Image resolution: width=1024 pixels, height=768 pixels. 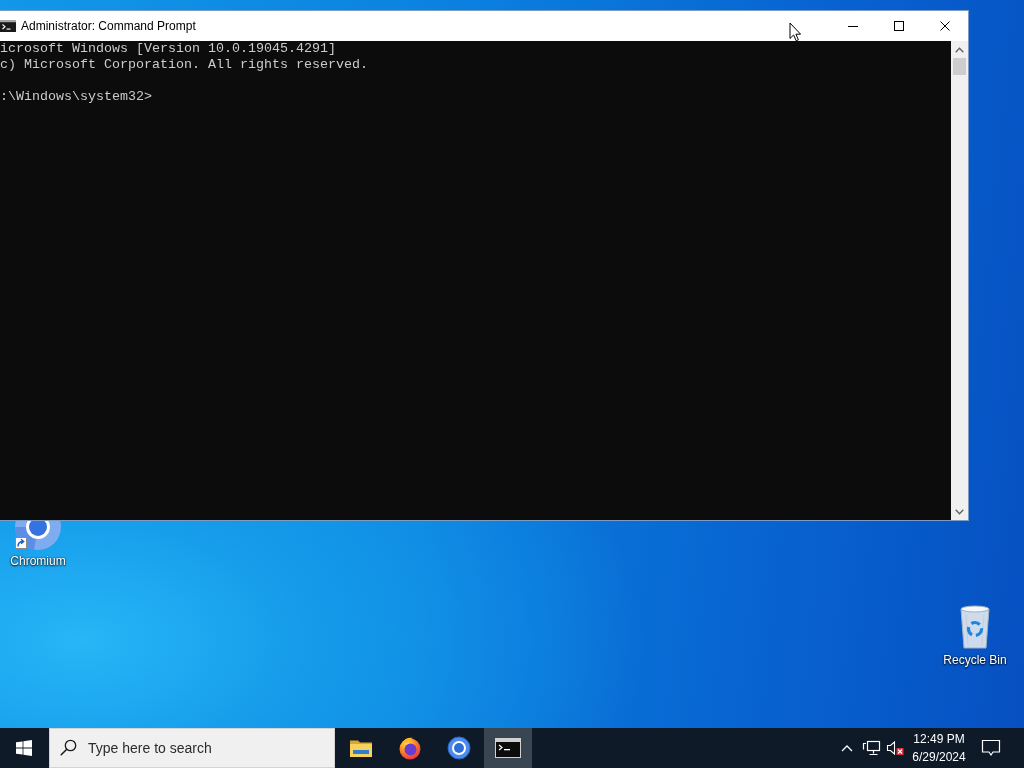 I want to click on windows-logo-icon, so click(x=24, y=748).